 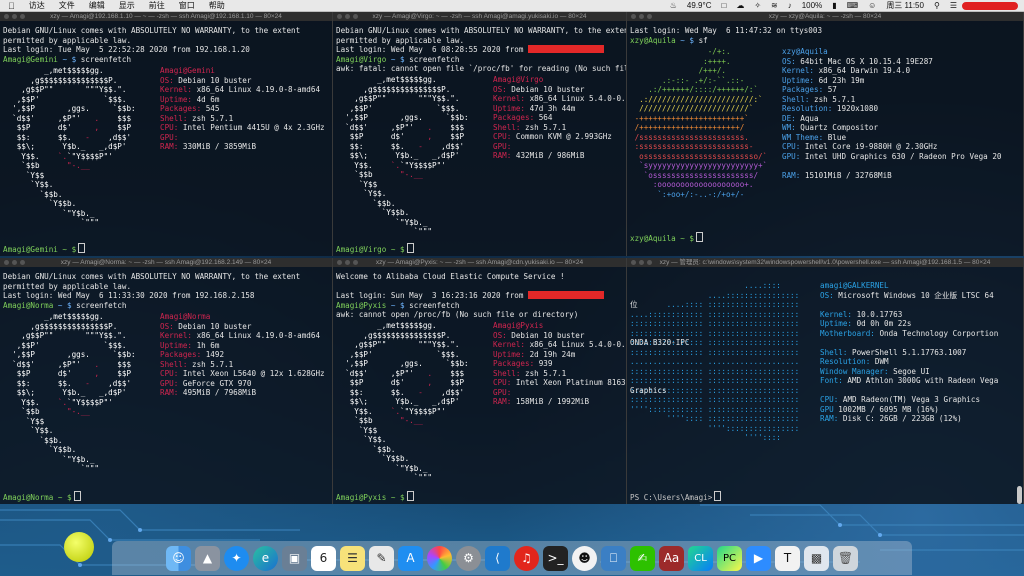 I want to click on system-preferences-icon: ⚙, so click(x=468, y=558).